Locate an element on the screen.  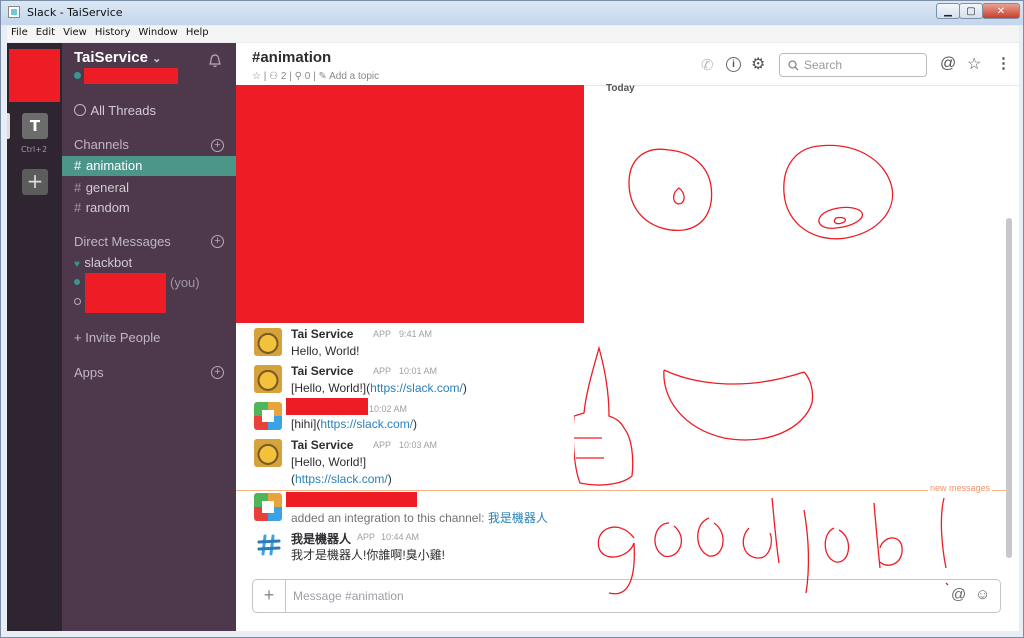
team-icon-redacted is located at coordinates (34, 75).